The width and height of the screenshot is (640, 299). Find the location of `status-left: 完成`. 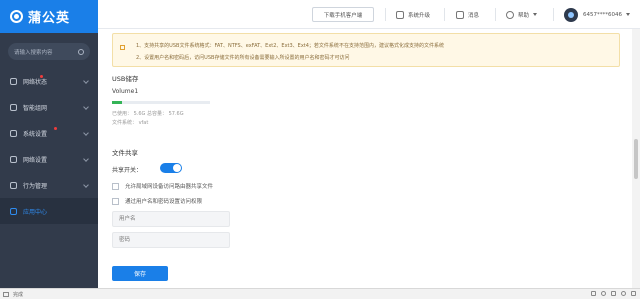

status-left: 完成 is located at coordinates (13, 294).